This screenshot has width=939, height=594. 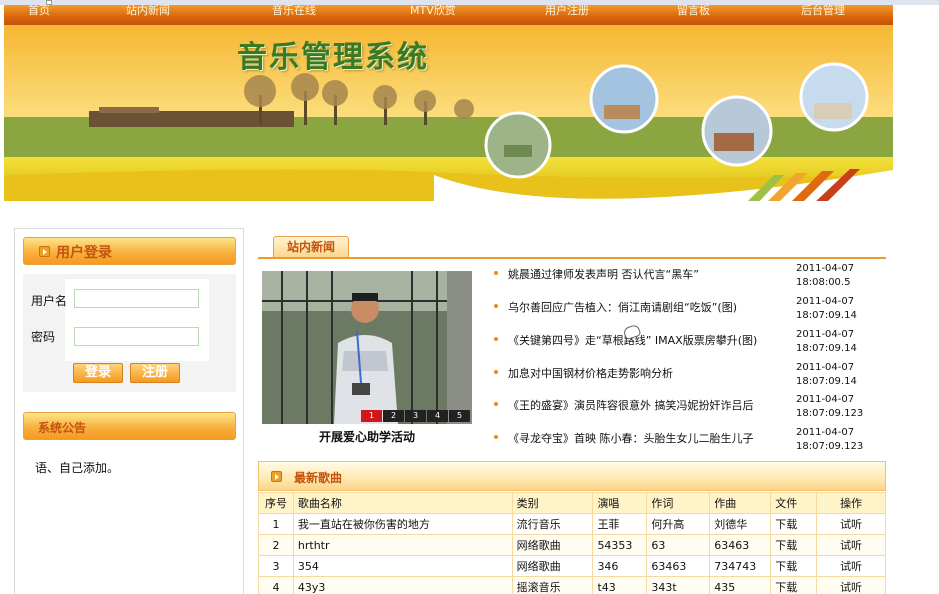 I want to click on cell-singer: 王菲, so click(x=620, y=524).